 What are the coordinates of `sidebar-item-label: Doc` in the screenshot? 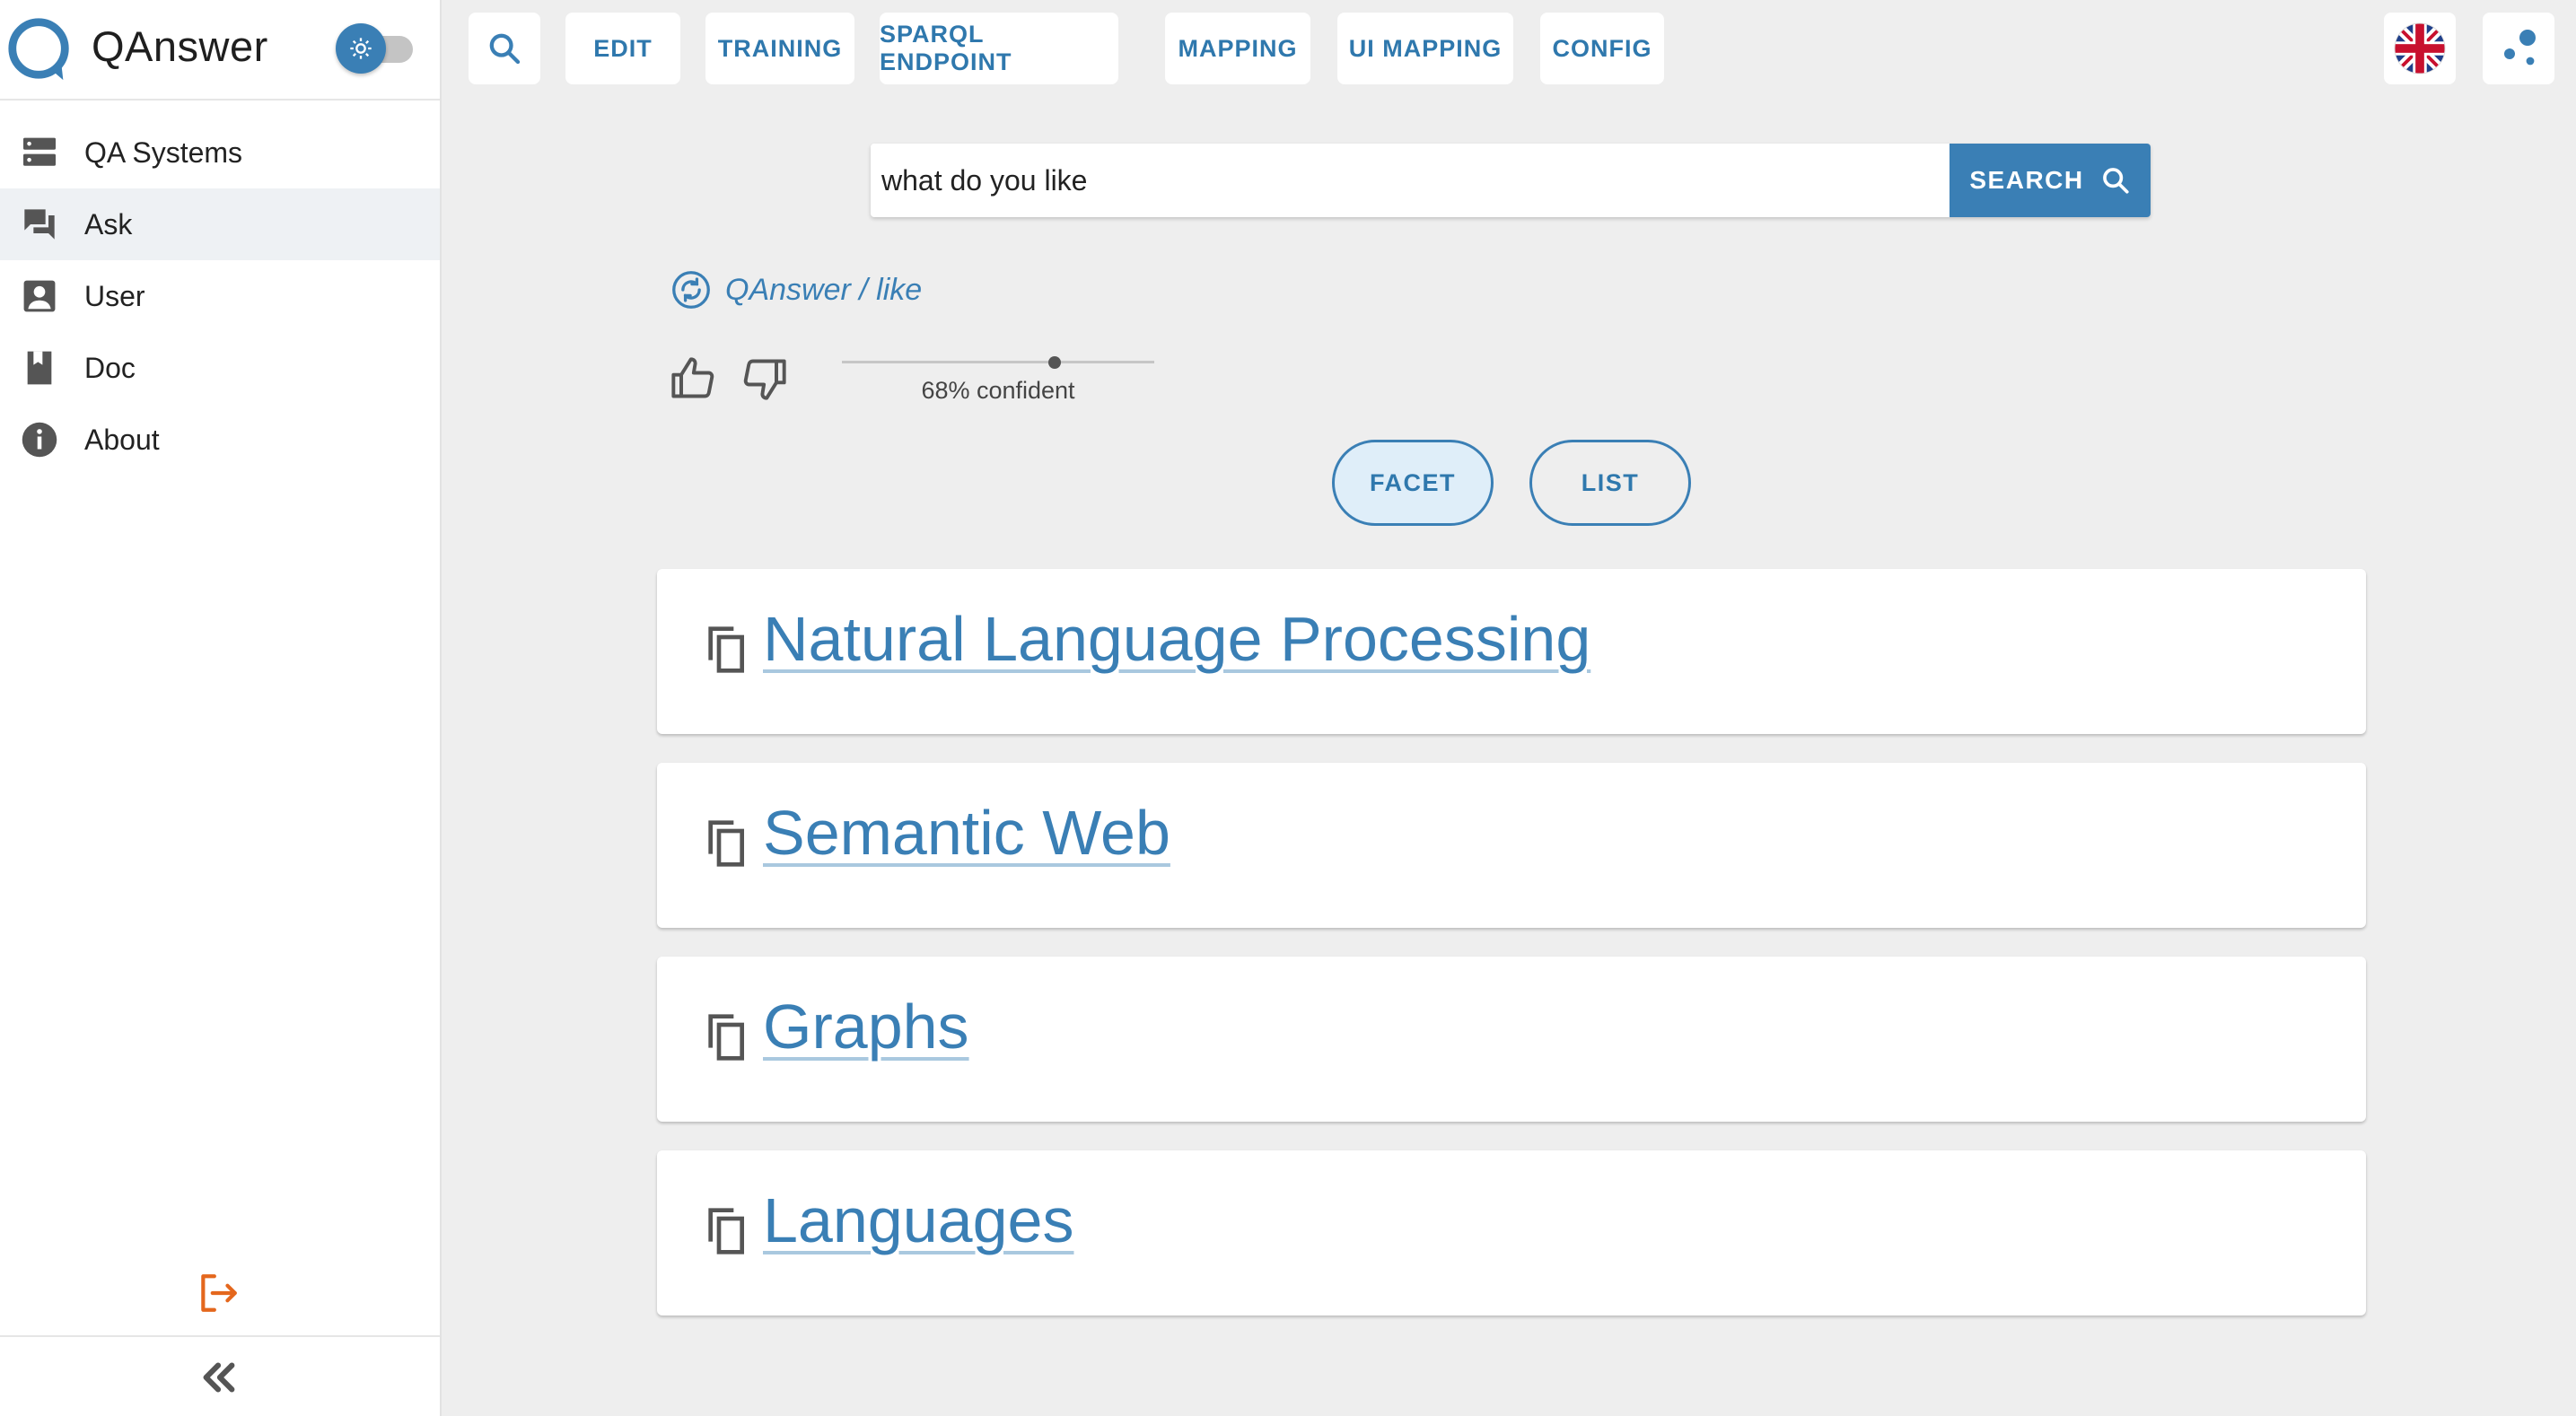 It's located at (110, 367).